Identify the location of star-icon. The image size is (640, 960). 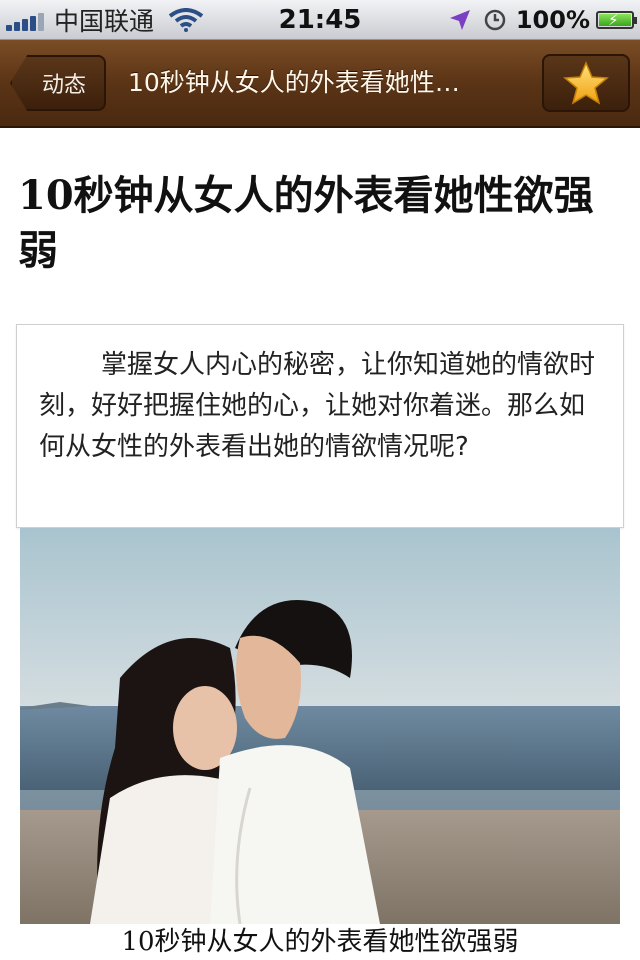
(586, 83).